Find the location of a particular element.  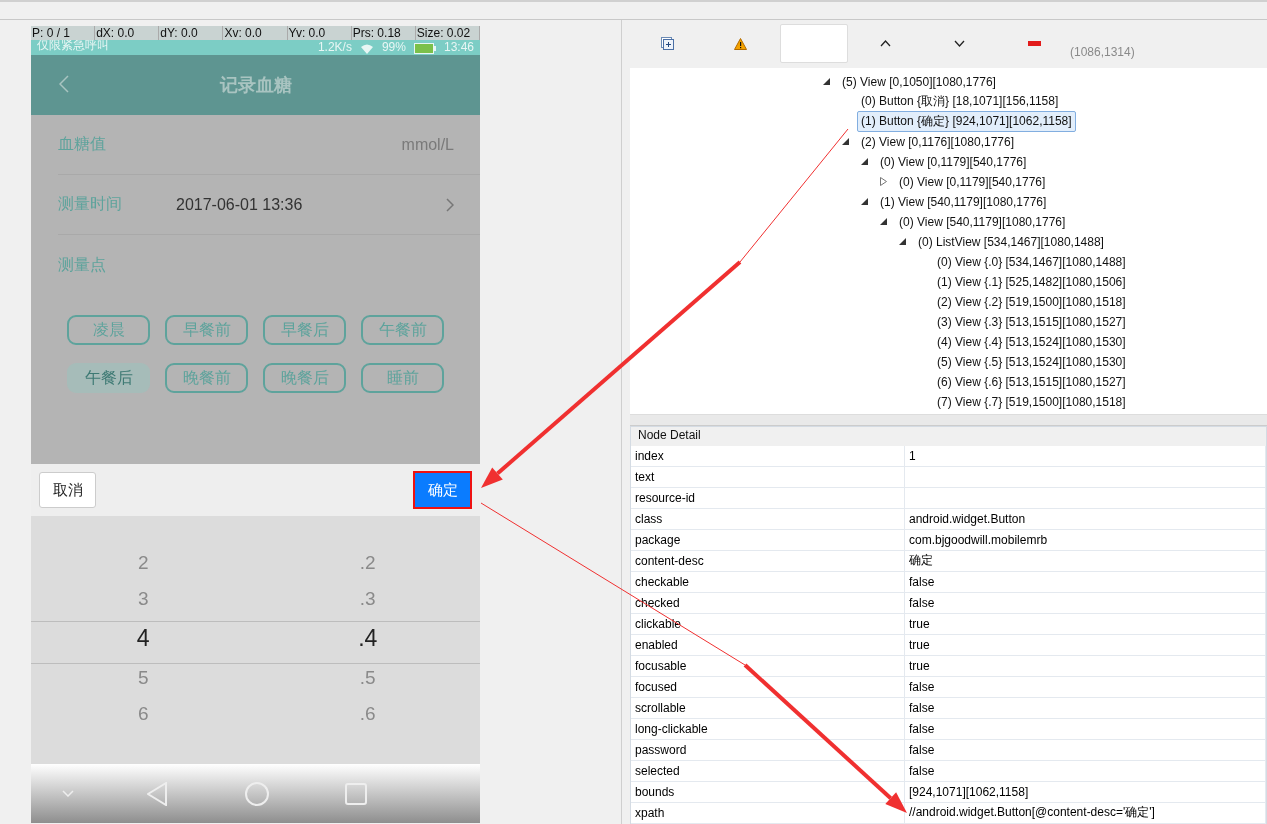

property-name: resource-id is located at coordinates (768, 498).